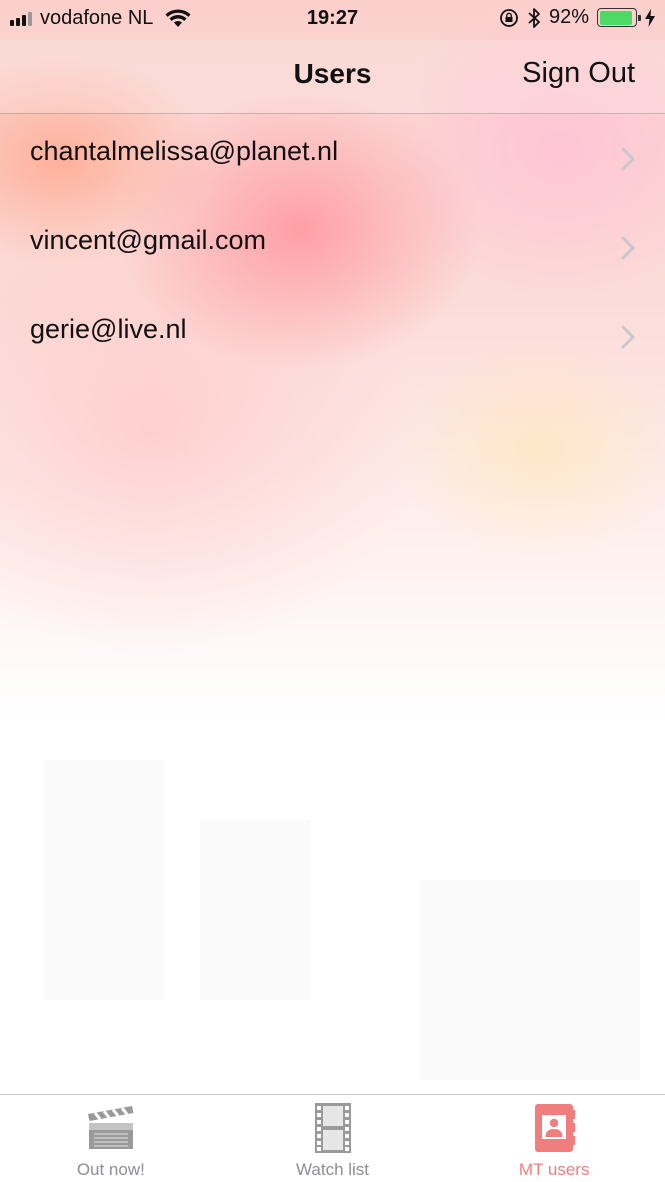  I want to click on status-right: 92%, so click(577, 17).